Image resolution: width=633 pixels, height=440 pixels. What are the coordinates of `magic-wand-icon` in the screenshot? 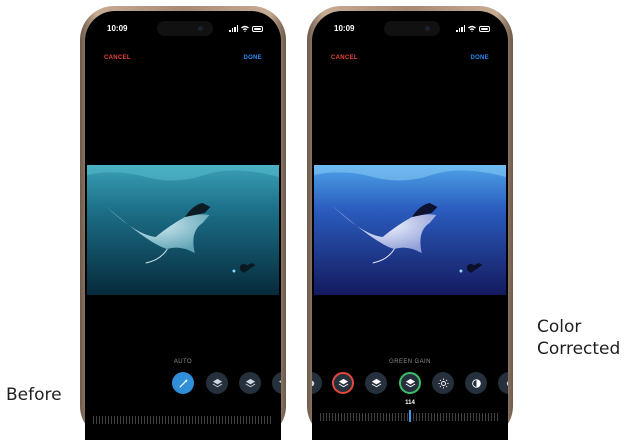 It's located at (183, 383).